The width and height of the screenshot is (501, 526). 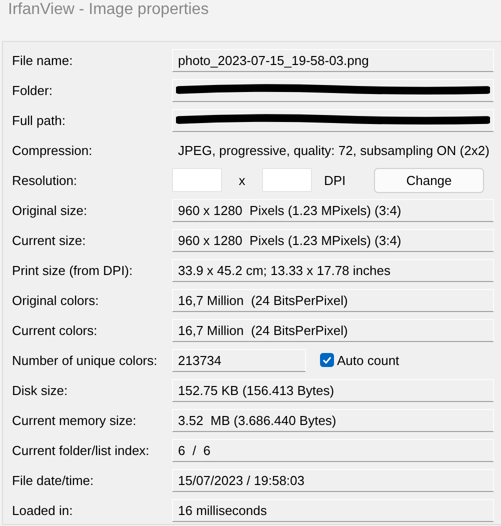 What do you see at coordinates (333, 60) in the screenshot?
I see `value-field: photo_2023-07-15_19-58-03.png` at bounding box center [333, 60].